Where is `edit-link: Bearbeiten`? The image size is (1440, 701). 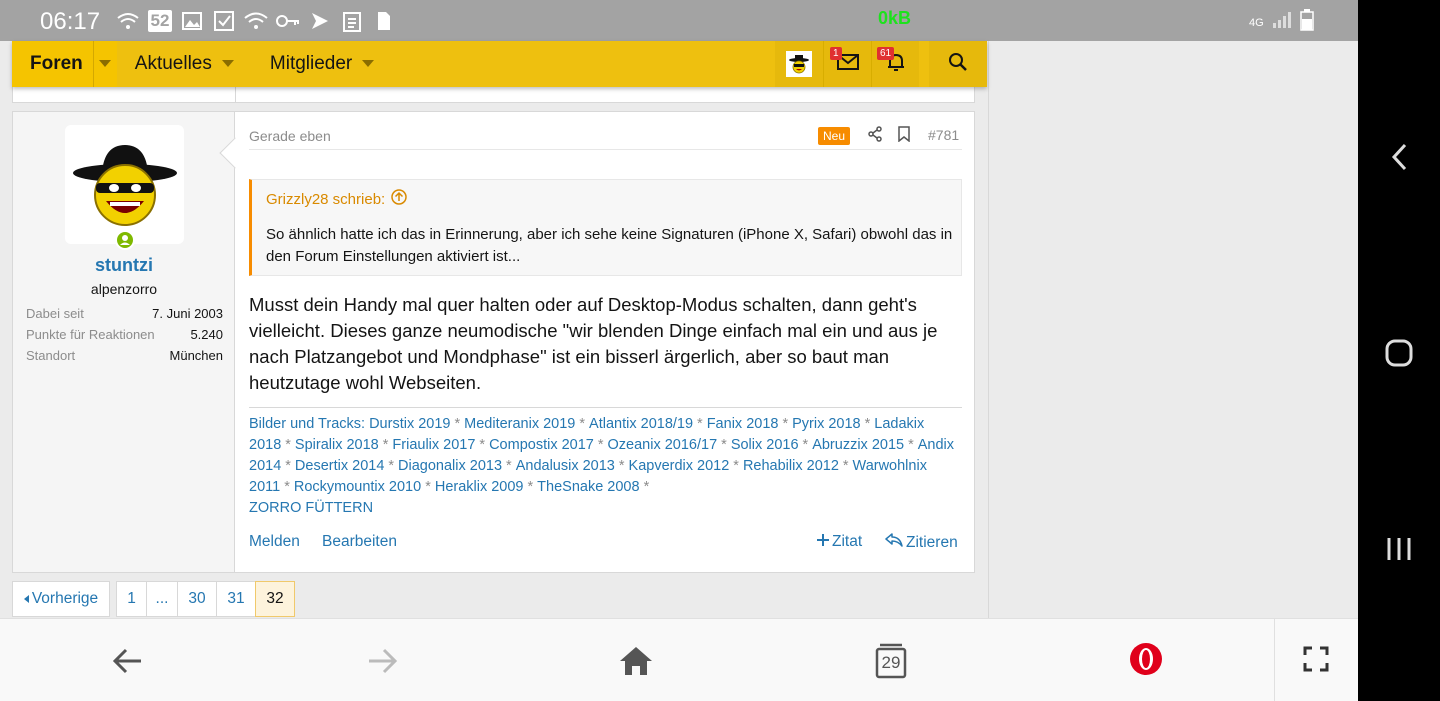
edit-link: Bearbeiten is located at coordinates (359, 542).